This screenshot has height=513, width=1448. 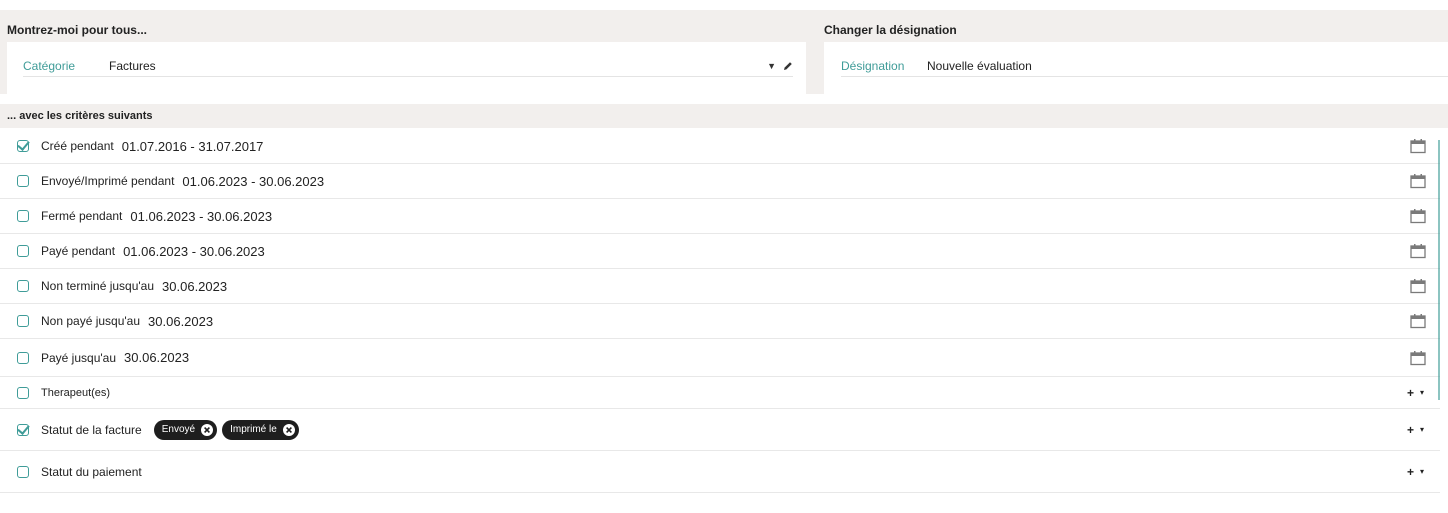 I want to click on sent-printed-checkbox, so click(x=23, y=181).